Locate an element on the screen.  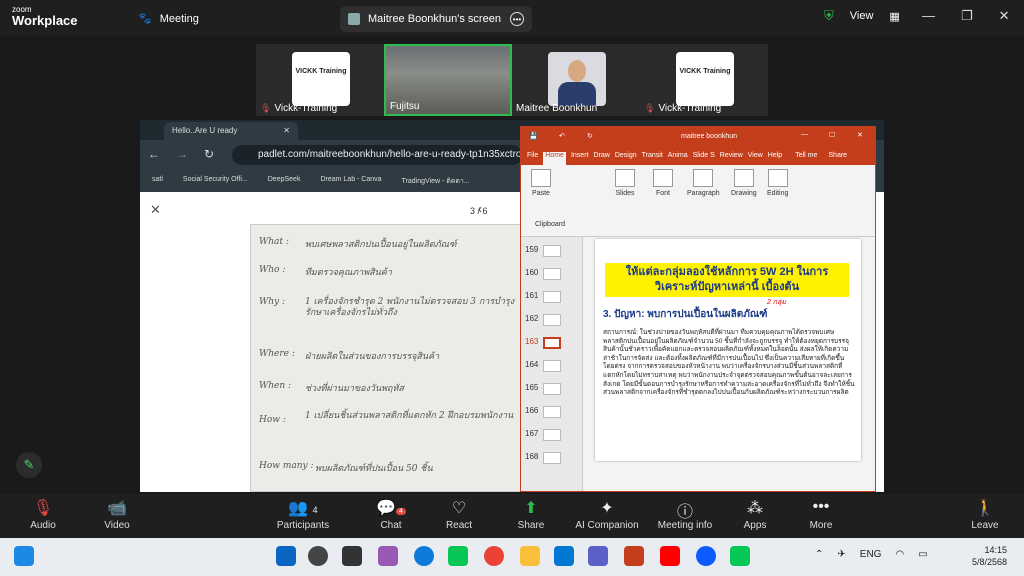
participant-tile: Fujitsu is located at coordinates (448, 80).